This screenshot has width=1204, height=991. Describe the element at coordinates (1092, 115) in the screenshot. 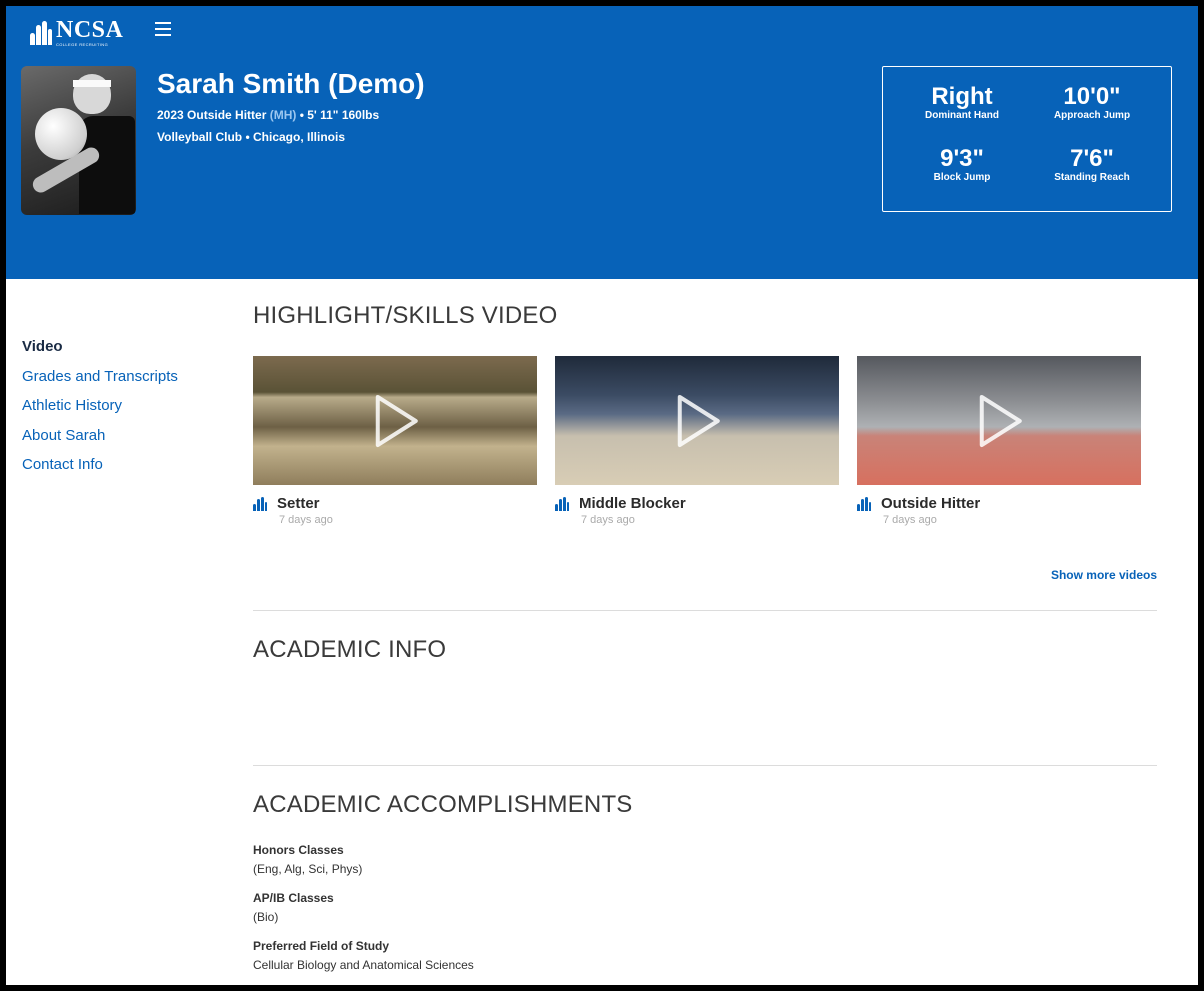

I see `stat-label: Approach Jump` at that location.